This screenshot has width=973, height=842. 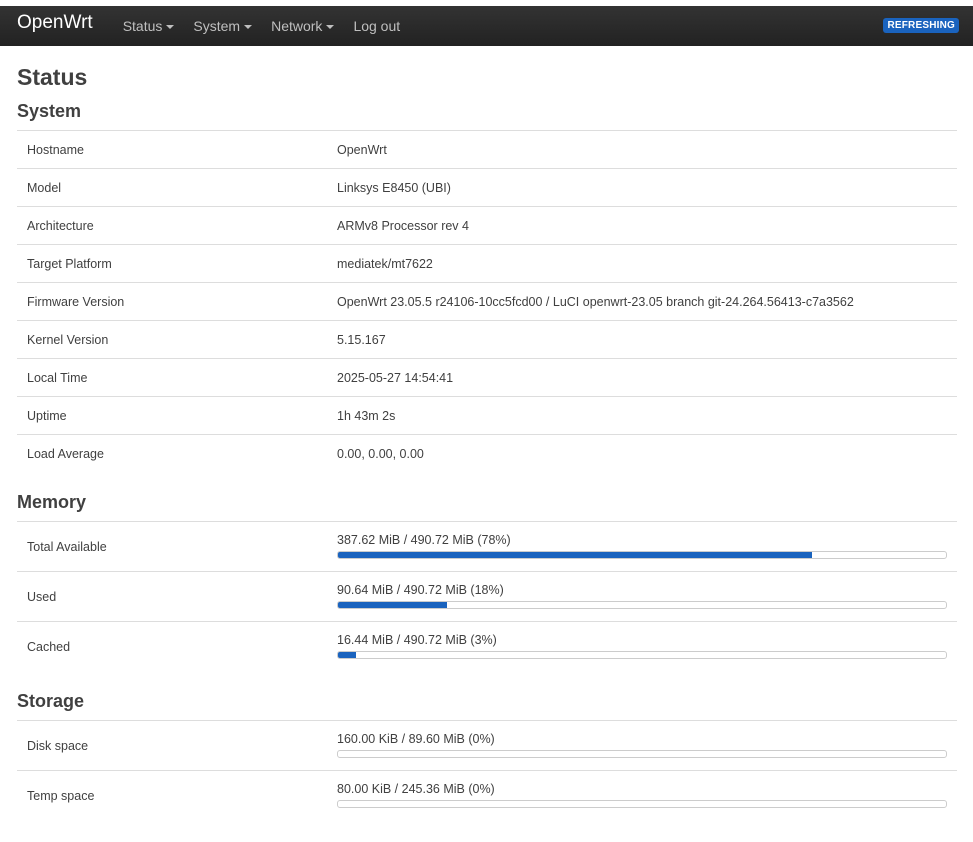 I want to click on row-value: 1h 43m 2s, so click(x=366, y=415).